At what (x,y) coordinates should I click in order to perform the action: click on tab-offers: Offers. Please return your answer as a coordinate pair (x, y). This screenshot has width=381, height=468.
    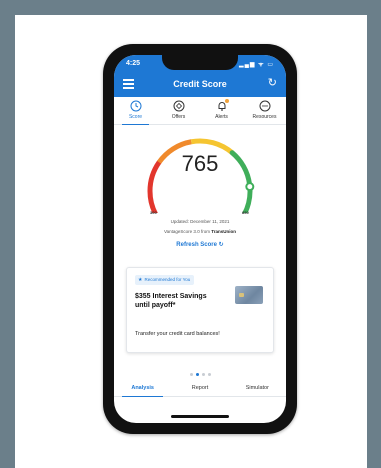
    Looking at the image, I should click on (178, 110).